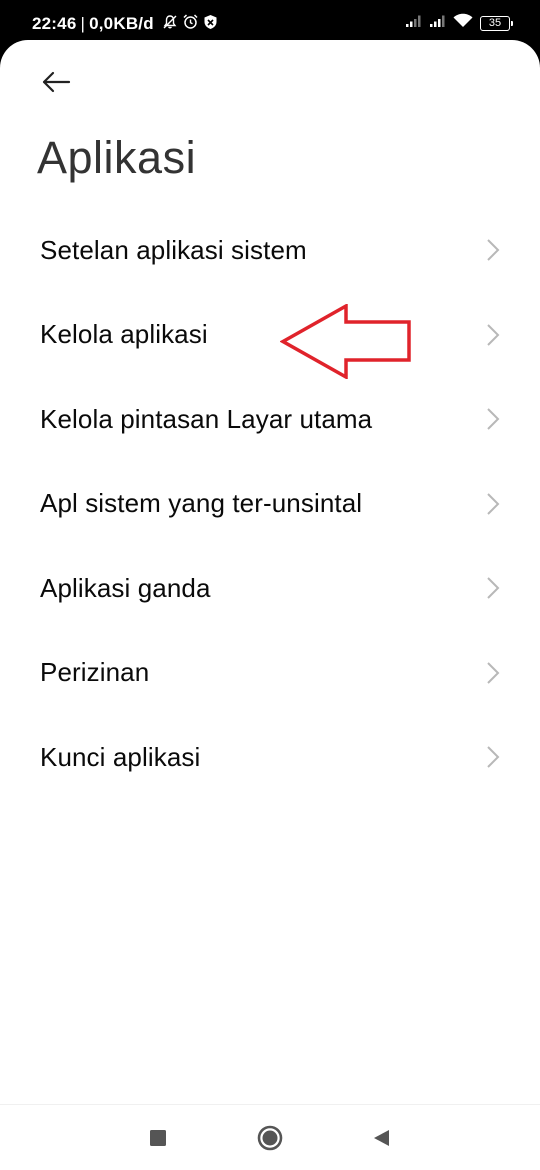 This screenshot has height=1170, width=540. I want to click on alarm-icon, so click(190, 24).